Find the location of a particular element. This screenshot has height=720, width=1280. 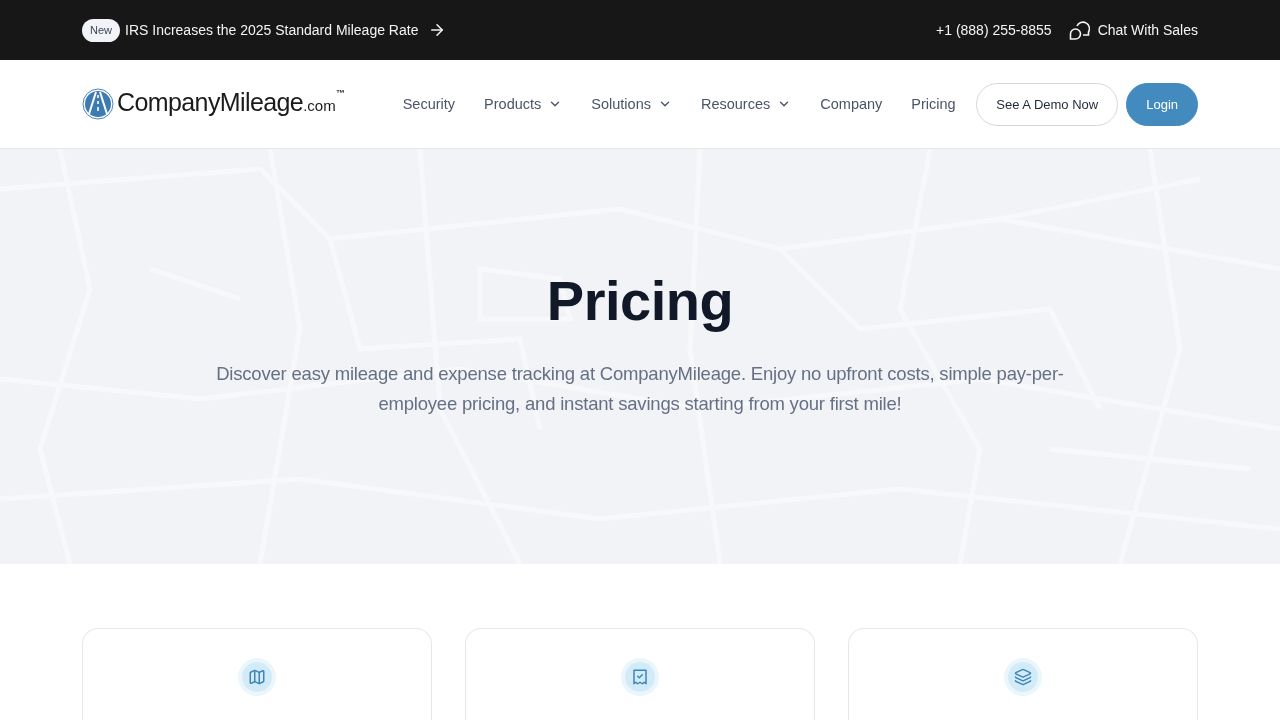

page-description: Discover easy mileage and expense tracking at CompanyMileage. Enjoy no upfront costs, simple pay-per-employee pricing, and instant savings starting from your first mile! is located at coordinates (640, 389).